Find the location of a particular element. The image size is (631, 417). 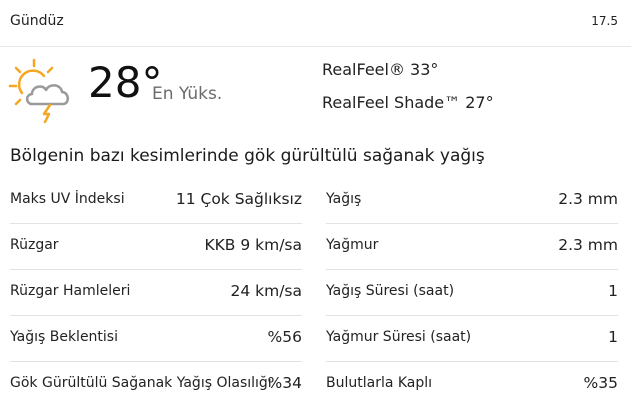

detail-label: Yağış is located at coordinates (344, 199).